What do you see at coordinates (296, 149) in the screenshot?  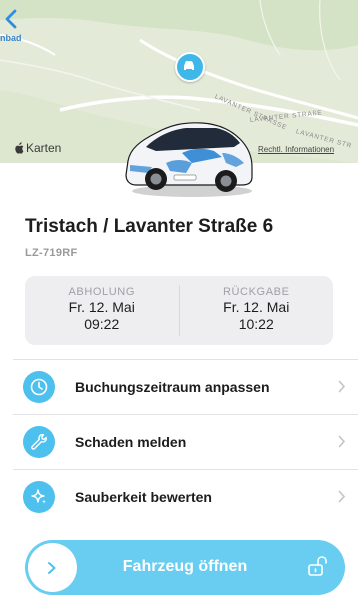 I see `legal-info-link: Rechtl. Informationen` at bounding box center [296, 149].